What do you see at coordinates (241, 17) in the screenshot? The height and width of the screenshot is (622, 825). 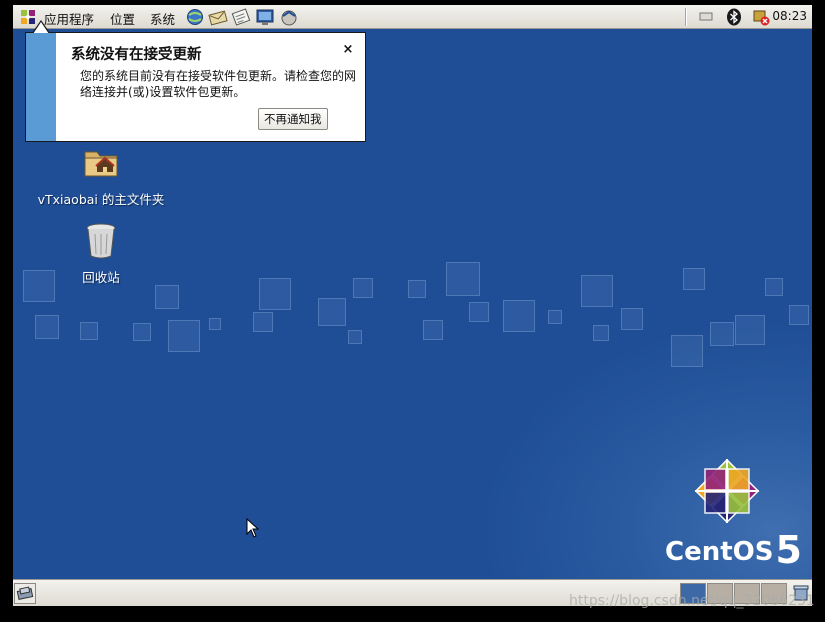 I see `text-editor-icon` at bounding box center [241, 17].